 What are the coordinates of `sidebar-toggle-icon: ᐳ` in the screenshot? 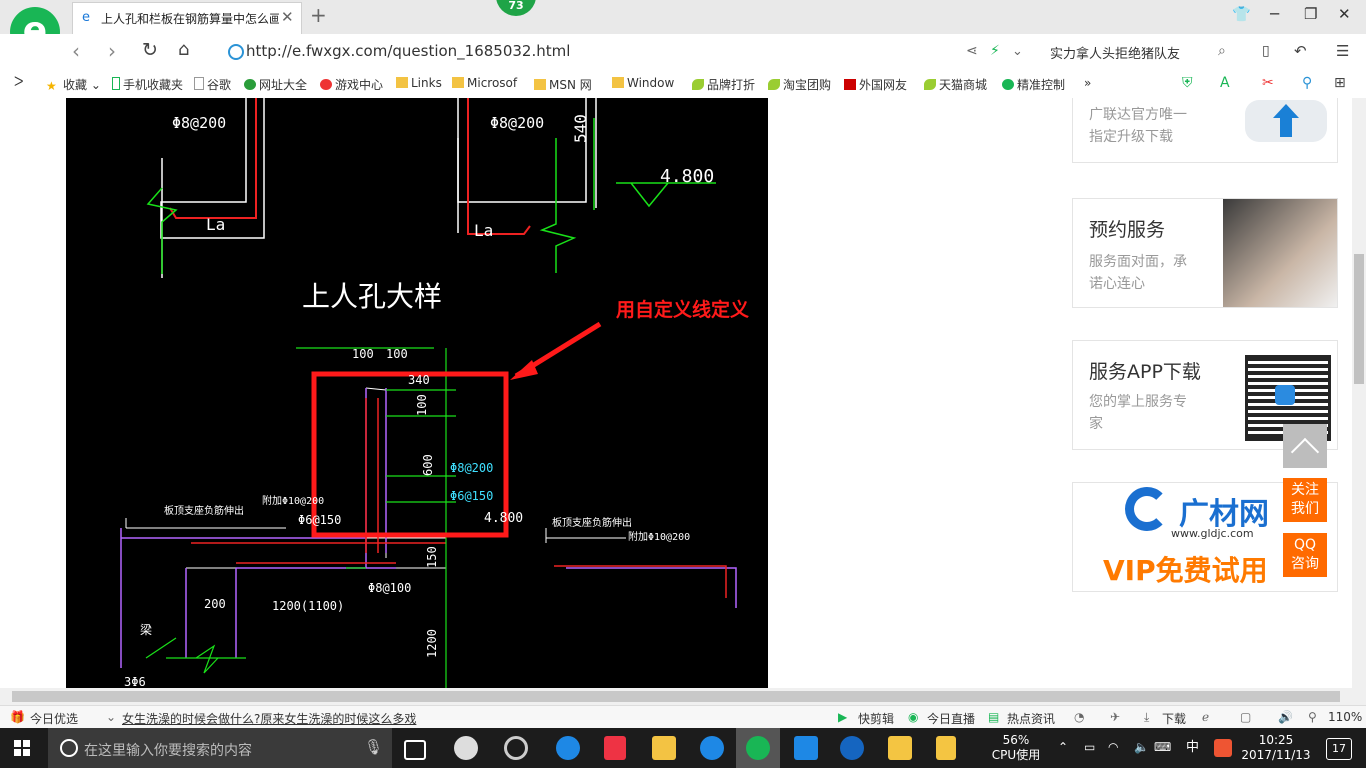 It's located at (18, 82).